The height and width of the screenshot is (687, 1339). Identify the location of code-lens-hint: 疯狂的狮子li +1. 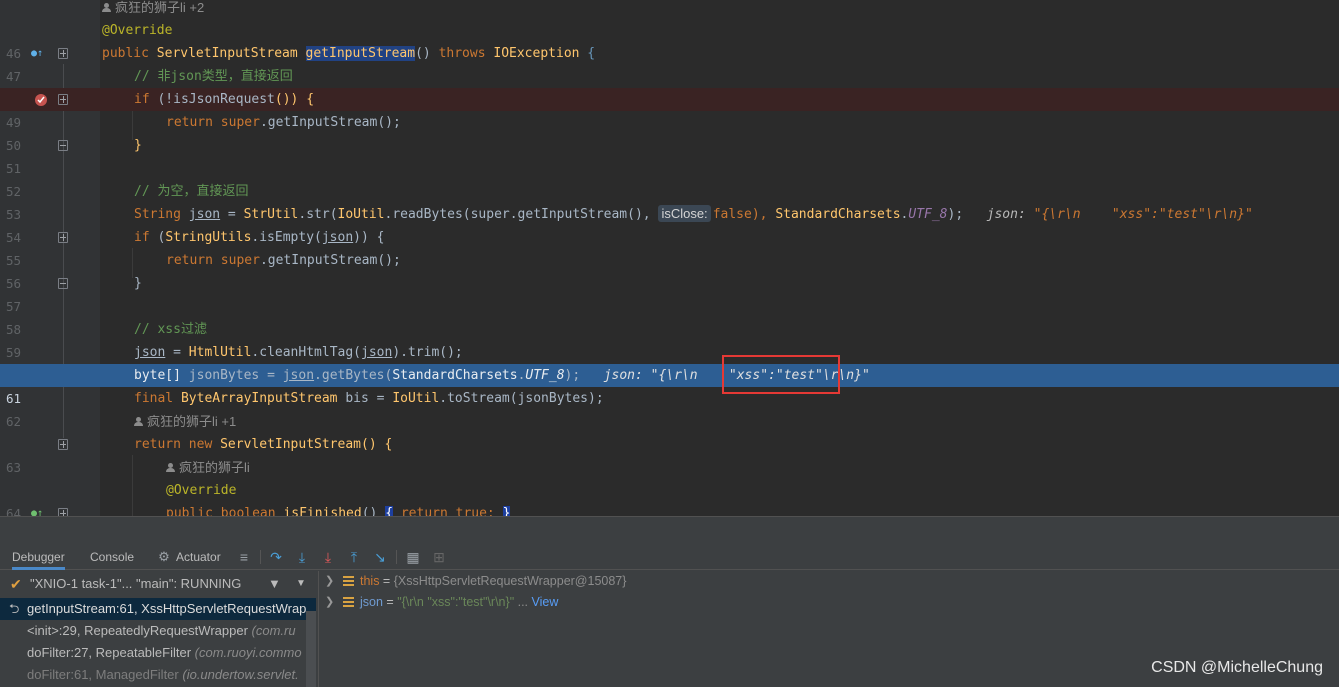
(669, 421).